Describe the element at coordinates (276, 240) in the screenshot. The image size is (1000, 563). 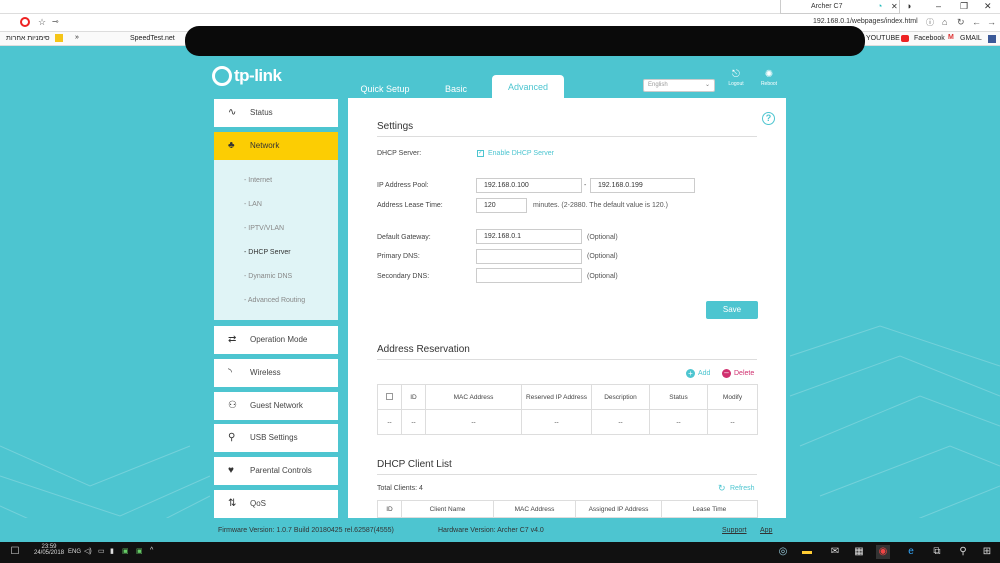
I see `network-submenu` at that location.